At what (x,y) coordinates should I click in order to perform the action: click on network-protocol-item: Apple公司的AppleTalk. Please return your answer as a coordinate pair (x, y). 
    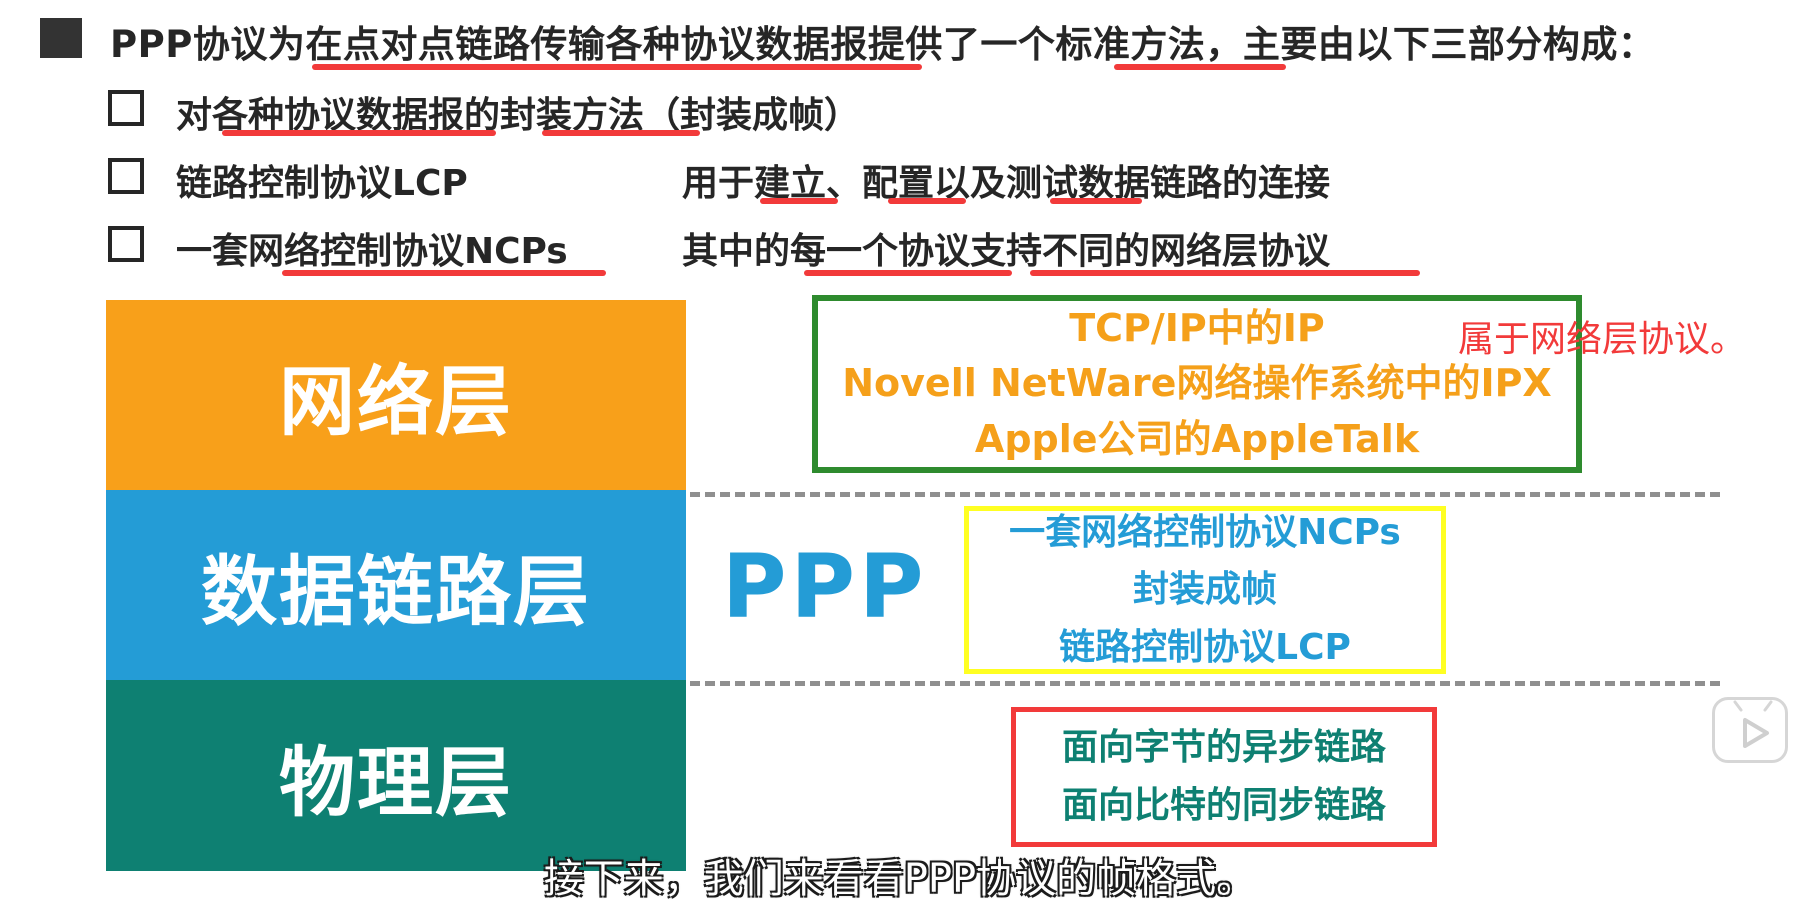
    Looking at the image, I should click on (1197, 438).